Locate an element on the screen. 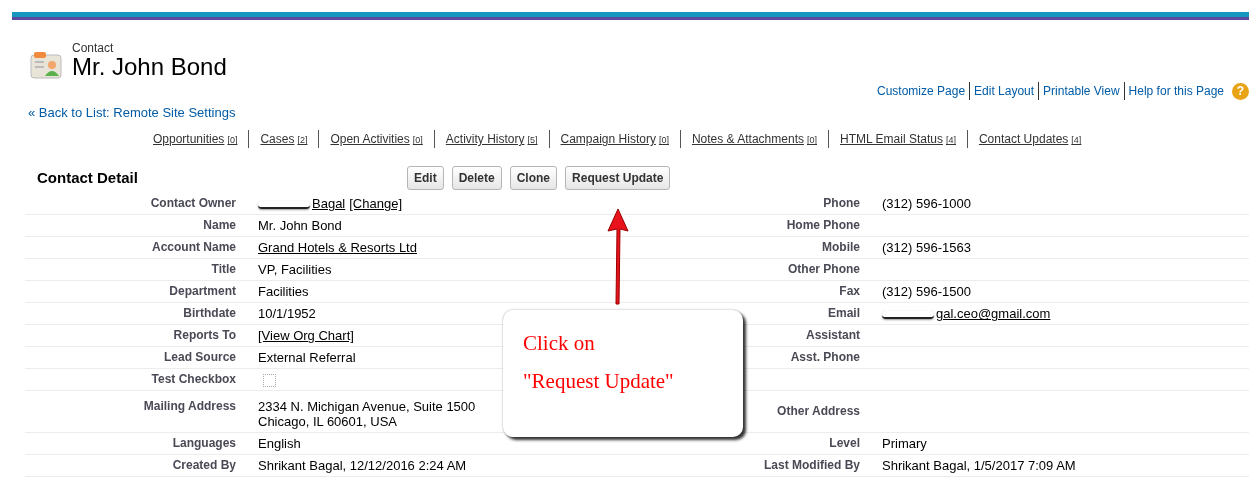 The image size is (1249, 503). field-label: Test Checkbox is located at coordinates (193, 379).